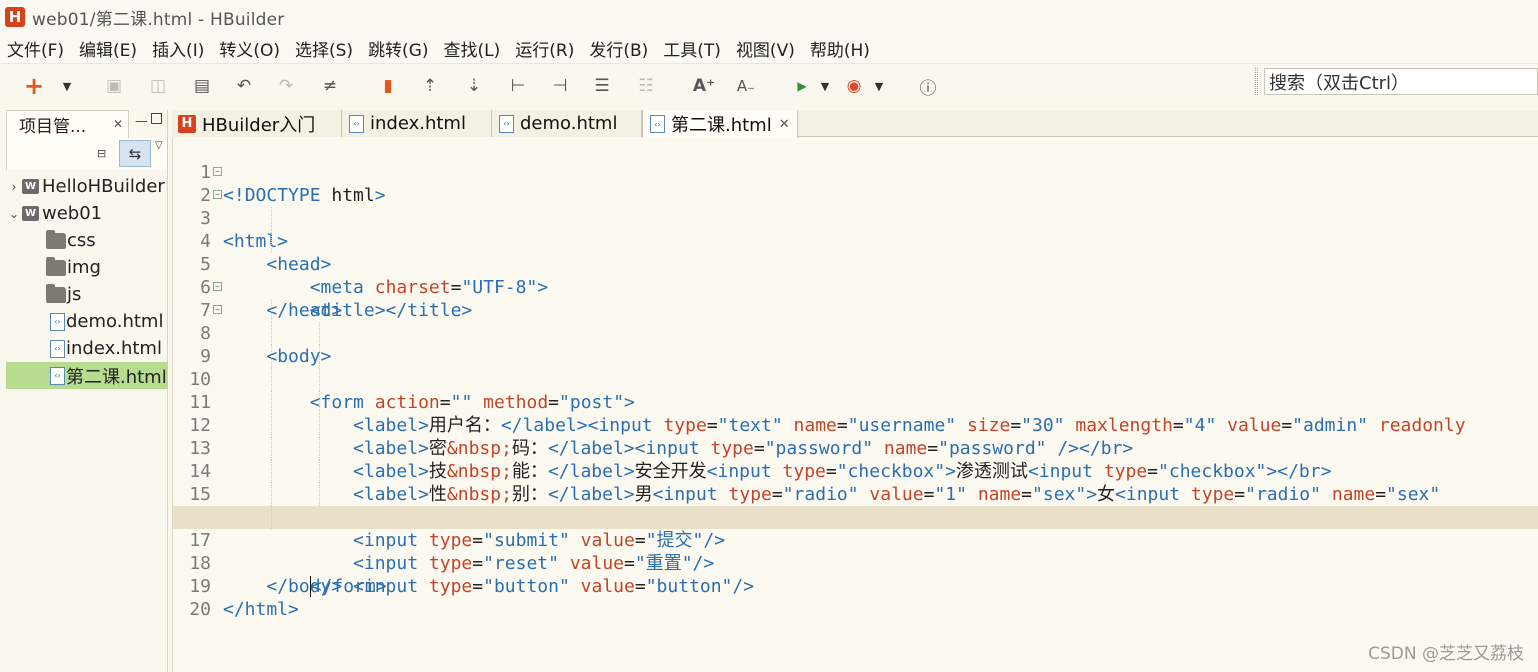 The height and width of the screenshot is (672, 1538). I want to click on tab-demo-html: ‹› demo.html, so click(567, 123).